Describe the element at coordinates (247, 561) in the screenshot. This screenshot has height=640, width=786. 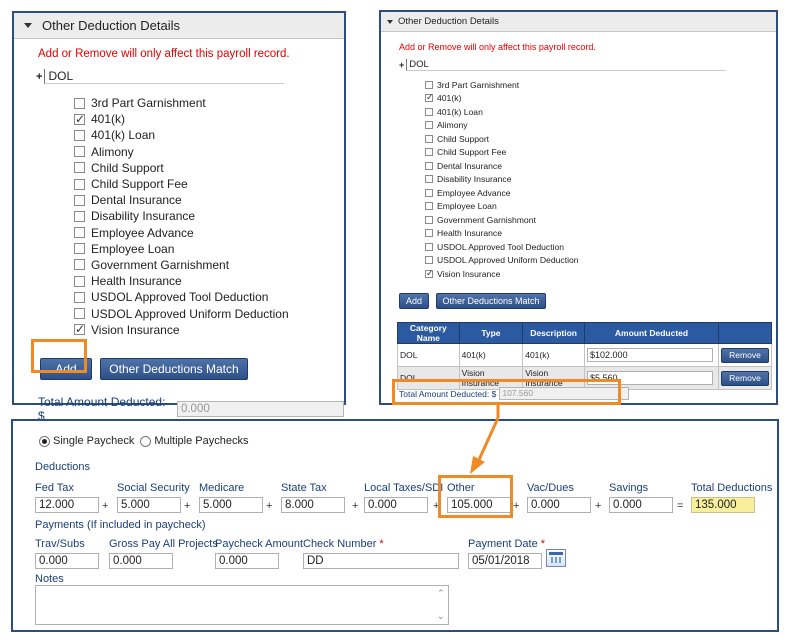
I see `paycheck-amount-input: 0.000` at that location.